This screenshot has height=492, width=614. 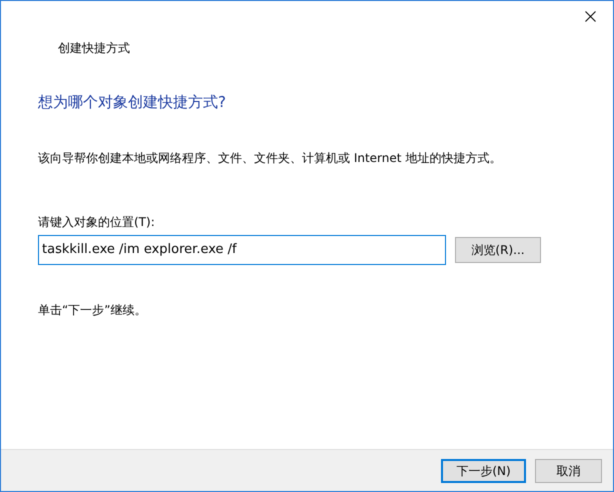 What do you see at coordinates (590, 16) in the screenshot?
I see `close-icon` at bounding box center [590, 16].